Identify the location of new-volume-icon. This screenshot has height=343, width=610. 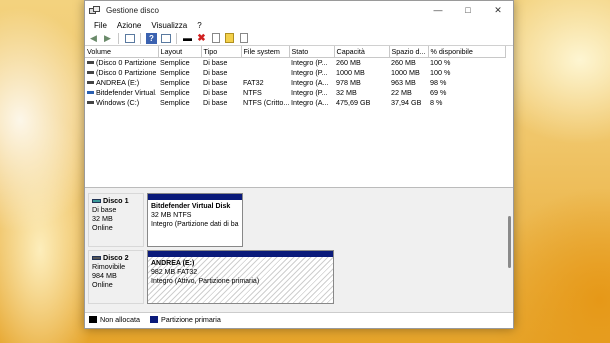
(243, 38).